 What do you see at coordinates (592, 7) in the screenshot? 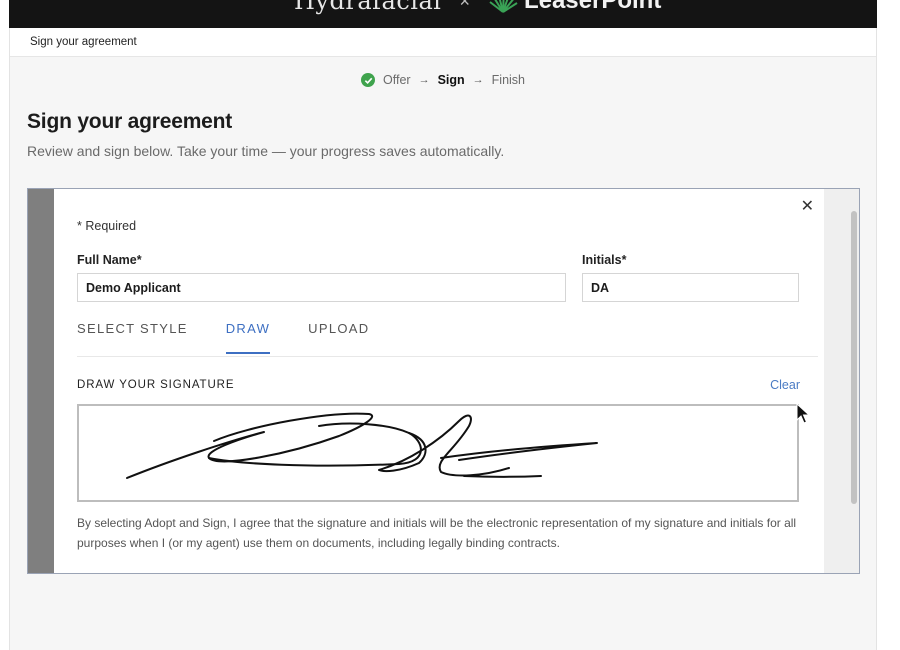
I see `brand-right-text: LeaserPoint` at bounding box center [592, 7].